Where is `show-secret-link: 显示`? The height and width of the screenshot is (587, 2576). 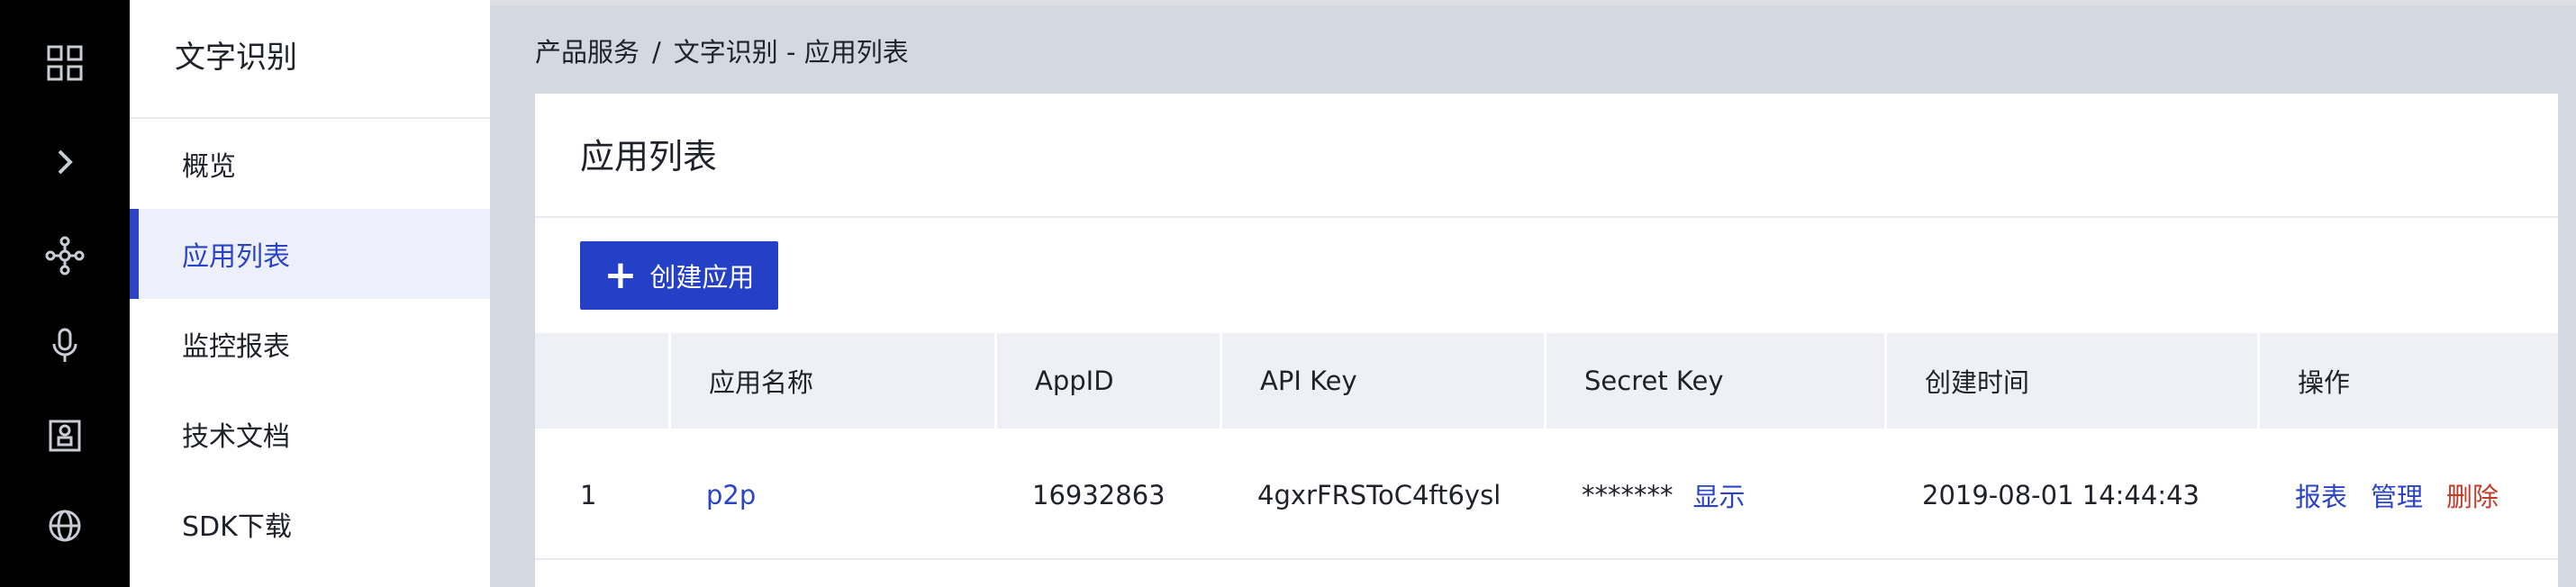
show-secret-link: 显示 is located at coordinates (1719, 495).